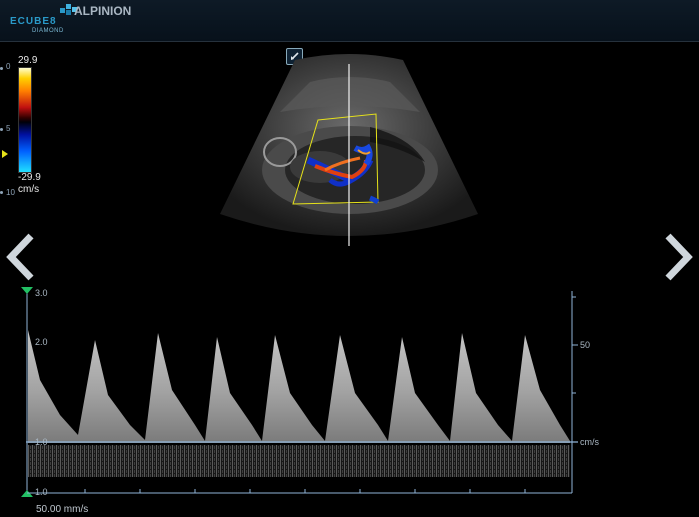 This screenshot has height=517, width=699. What do you see at coordinates (41, 342) in the screenshot?
I see `pw-scale-mid: 2.0` at bounding box center [41, 342].